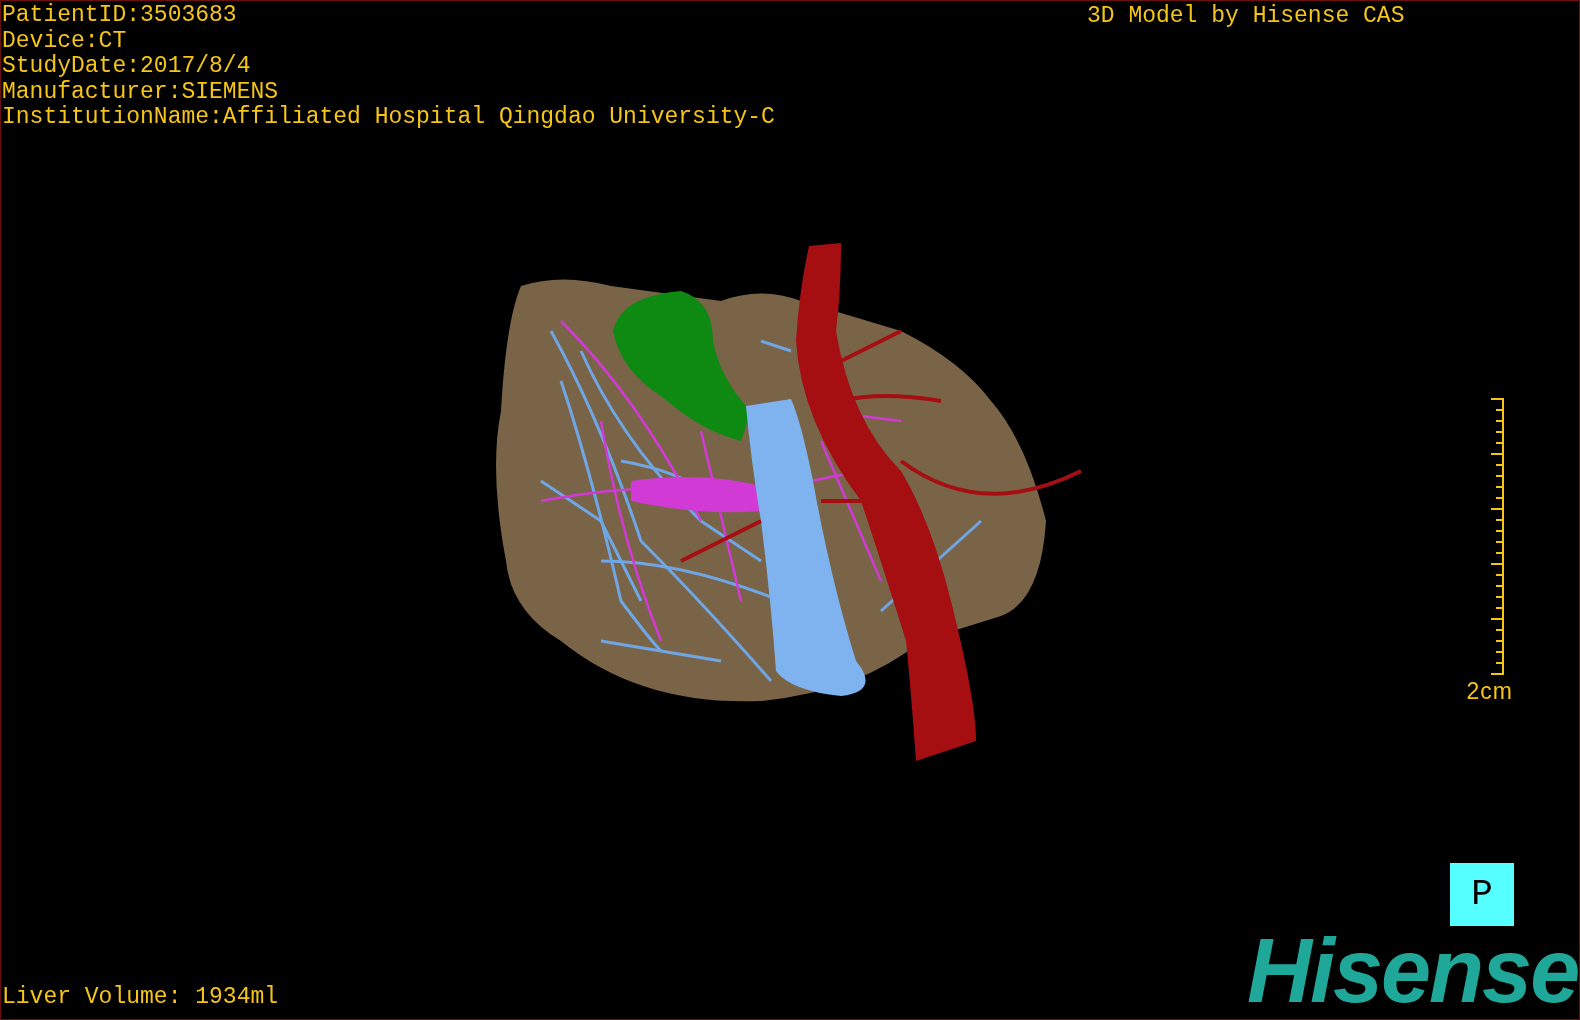  What do you see at coordinates (1489, 691) in the screenshot?
I see `scale-label: 2cm` at bounding box center [1489, 691].